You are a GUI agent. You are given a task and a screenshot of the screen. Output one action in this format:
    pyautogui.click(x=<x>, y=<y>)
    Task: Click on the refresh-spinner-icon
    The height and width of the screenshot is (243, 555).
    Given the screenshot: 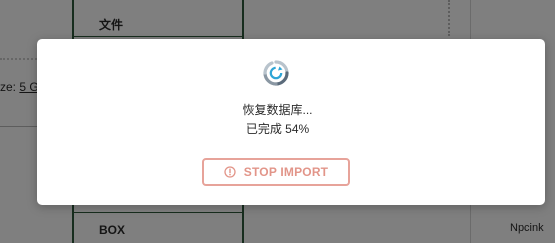 What is the action you would take?
    pyautogui.click(x=276, y=73)
    